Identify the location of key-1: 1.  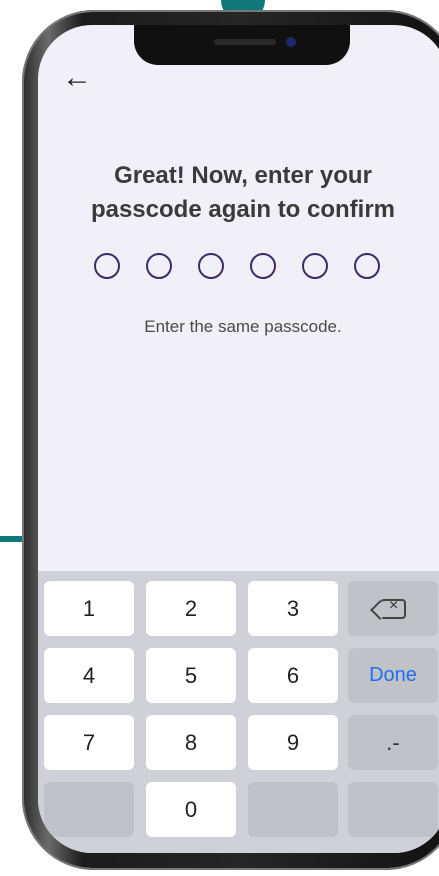
(89, 608).